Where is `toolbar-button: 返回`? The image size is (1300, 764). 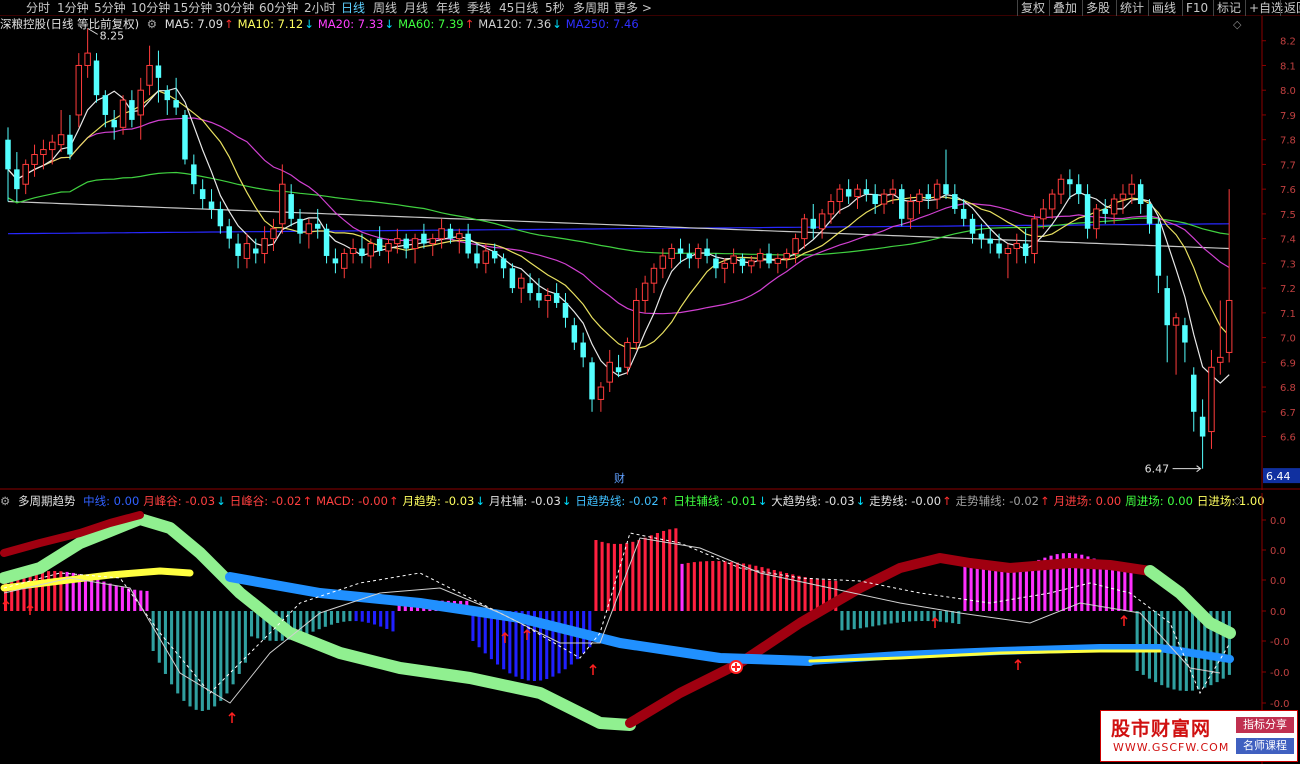 toolbar-button: 返回 is located at coordinates (1290, 8).